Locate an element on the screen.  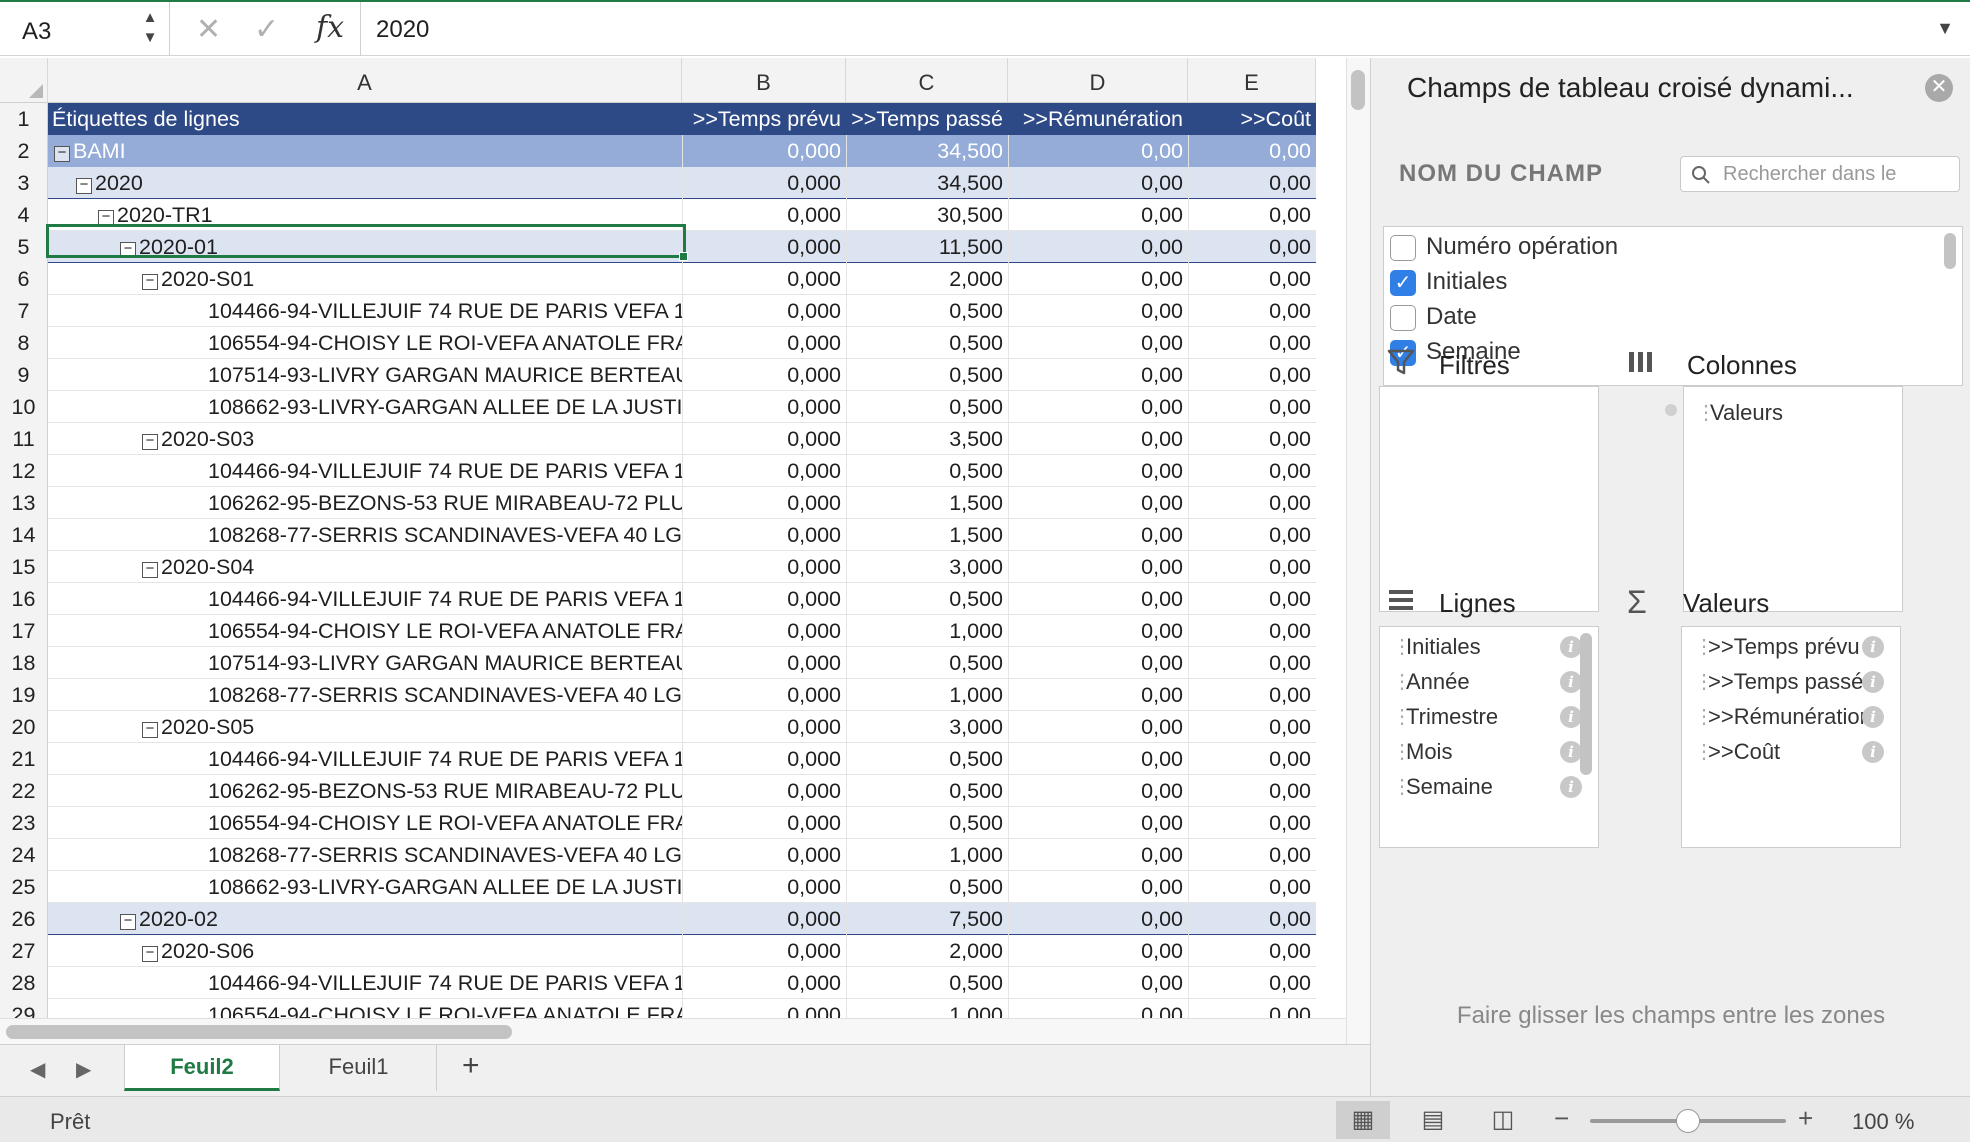
row-label-cell: −2020-02 is located at coordinates (365, 919).